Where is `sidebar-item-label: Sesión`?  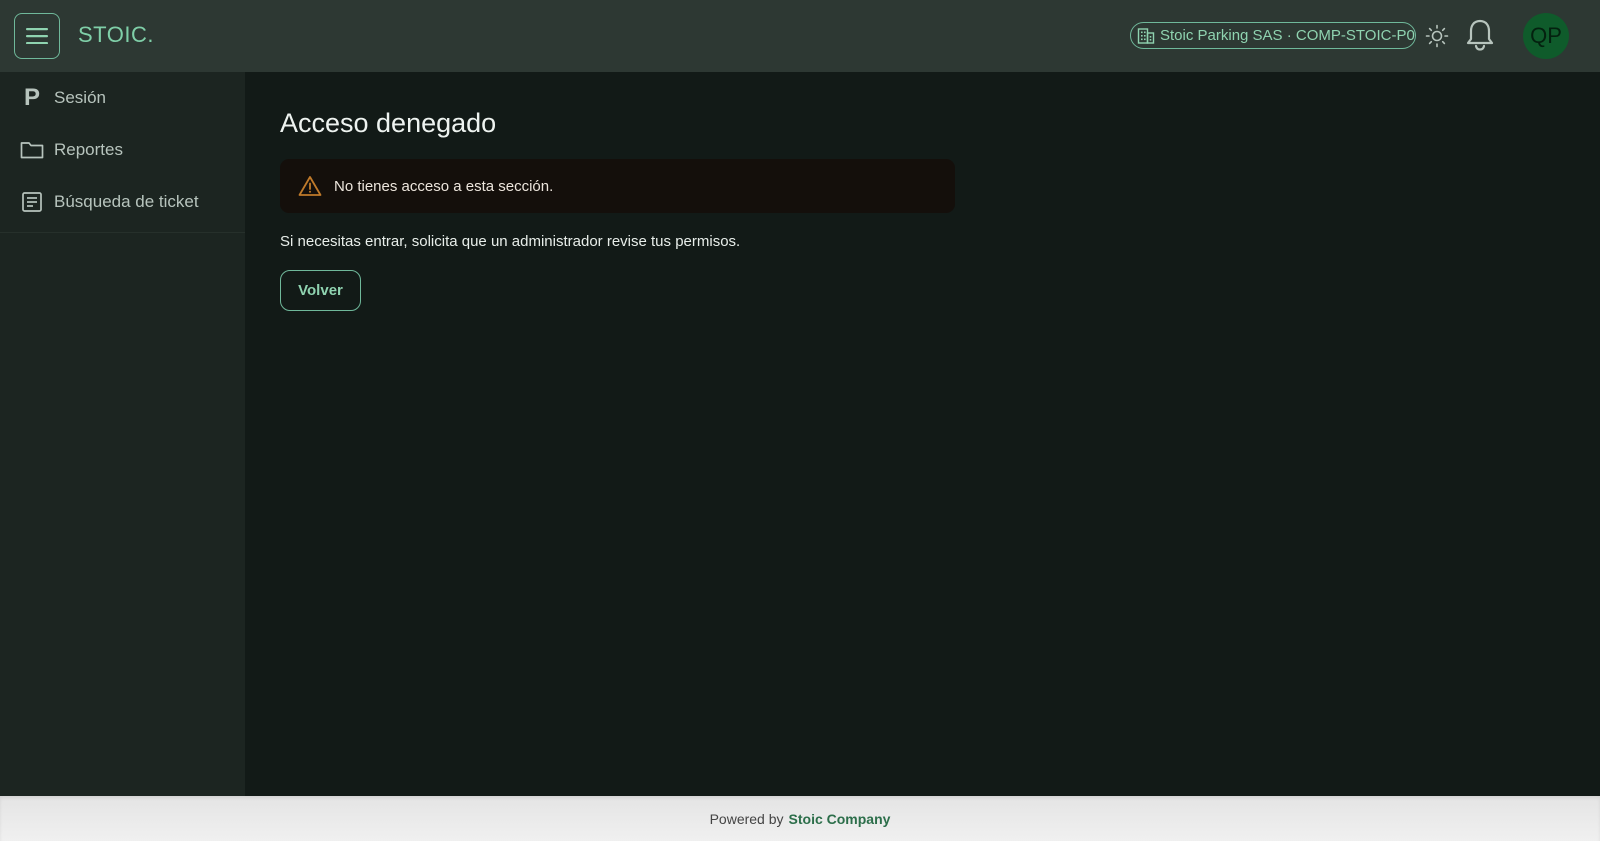
sidebar-item-label: Sesión is located at coordinates (80, 97).